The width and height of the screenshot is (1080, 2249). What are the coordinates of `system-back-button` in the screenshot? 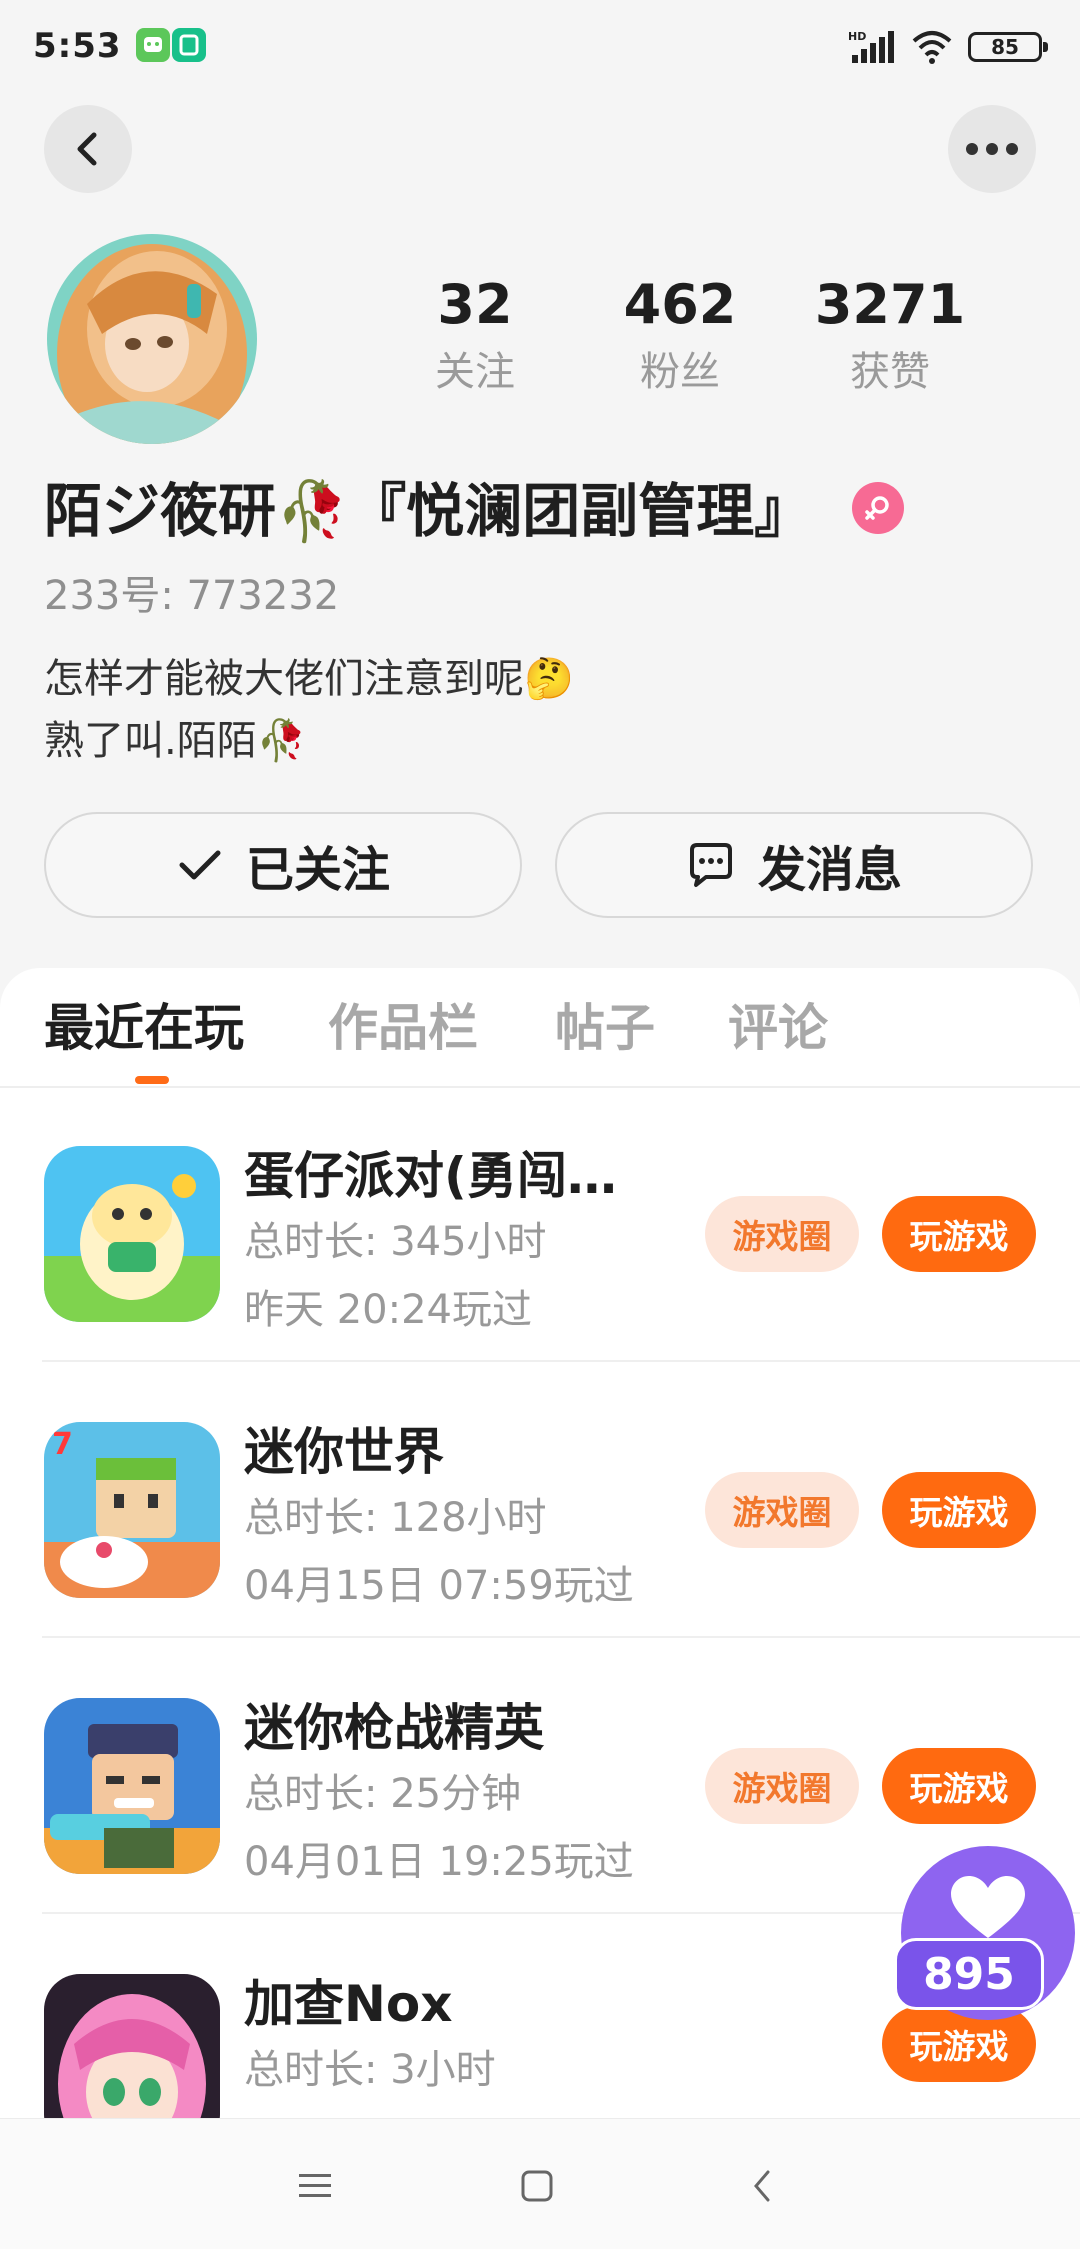 It's located at (763, 2186).